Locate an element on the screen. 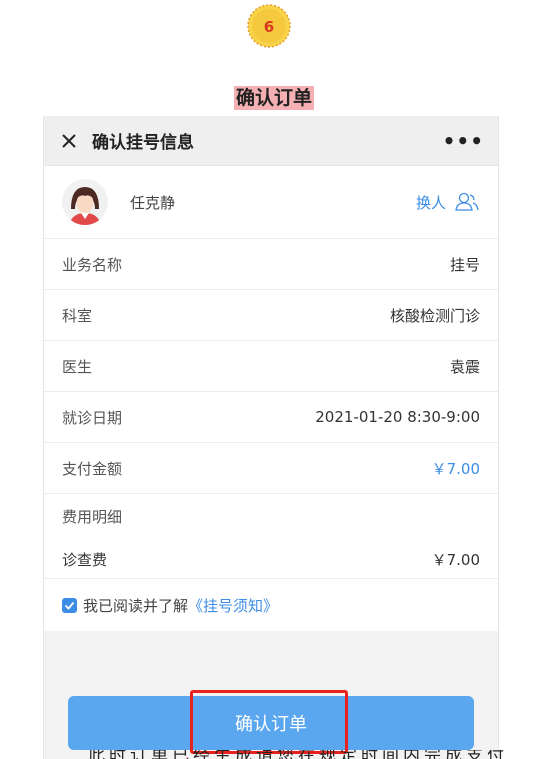 The height and width of the screenshot is (759, 548). info-label: 支付金额 is located at coordinates (92, 468).